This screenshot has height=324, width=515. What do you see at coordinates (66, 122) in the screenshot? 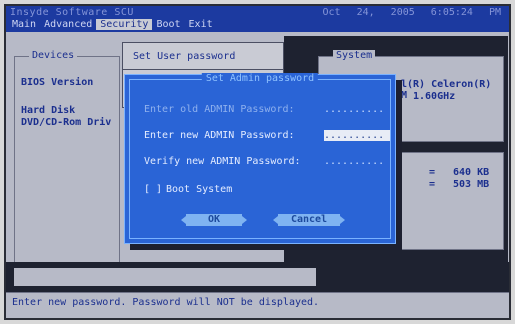
I see `dvd-rom-label: DVD/CD-Rom Driv` at bounding box center [66, 122].